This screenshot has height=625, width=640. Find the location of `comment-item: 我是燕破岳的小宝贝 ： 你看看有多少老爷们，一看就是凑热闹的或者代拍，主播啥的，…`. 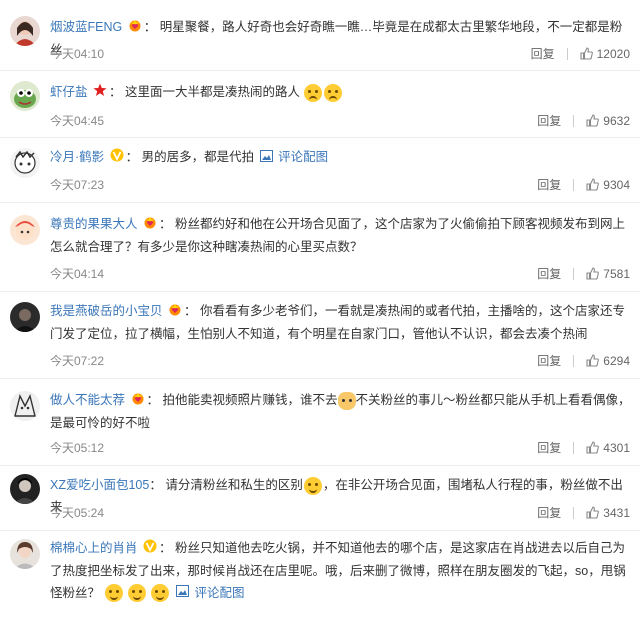

comment-item: 我是燕破岳的小宝贝 ： 你看看有多少老爷们，一看就是凑热闹的或者代拍，主播啥的，… is located at coordinates (320, 335).